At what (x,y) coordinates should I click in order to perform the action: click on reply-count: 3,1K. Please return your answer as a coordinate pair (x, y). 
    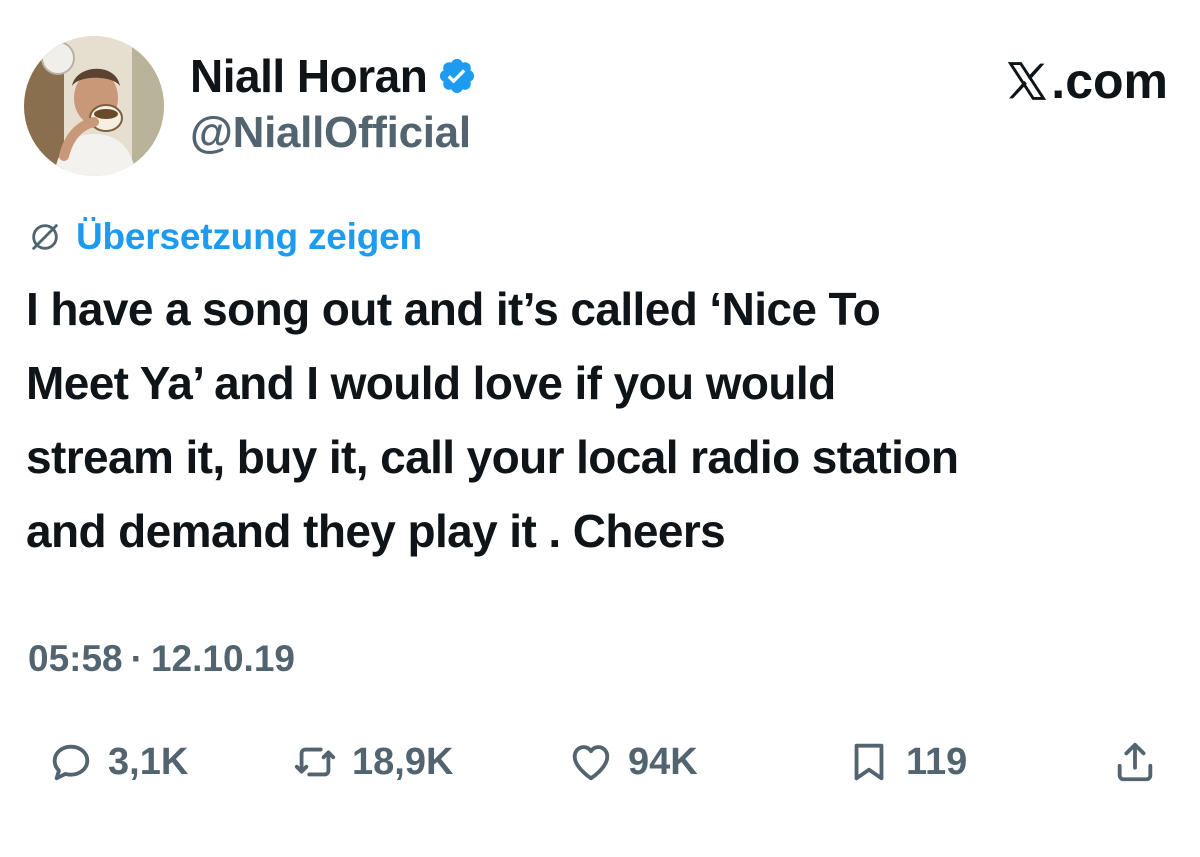
    Looking at the image, I should click on (148, 761).